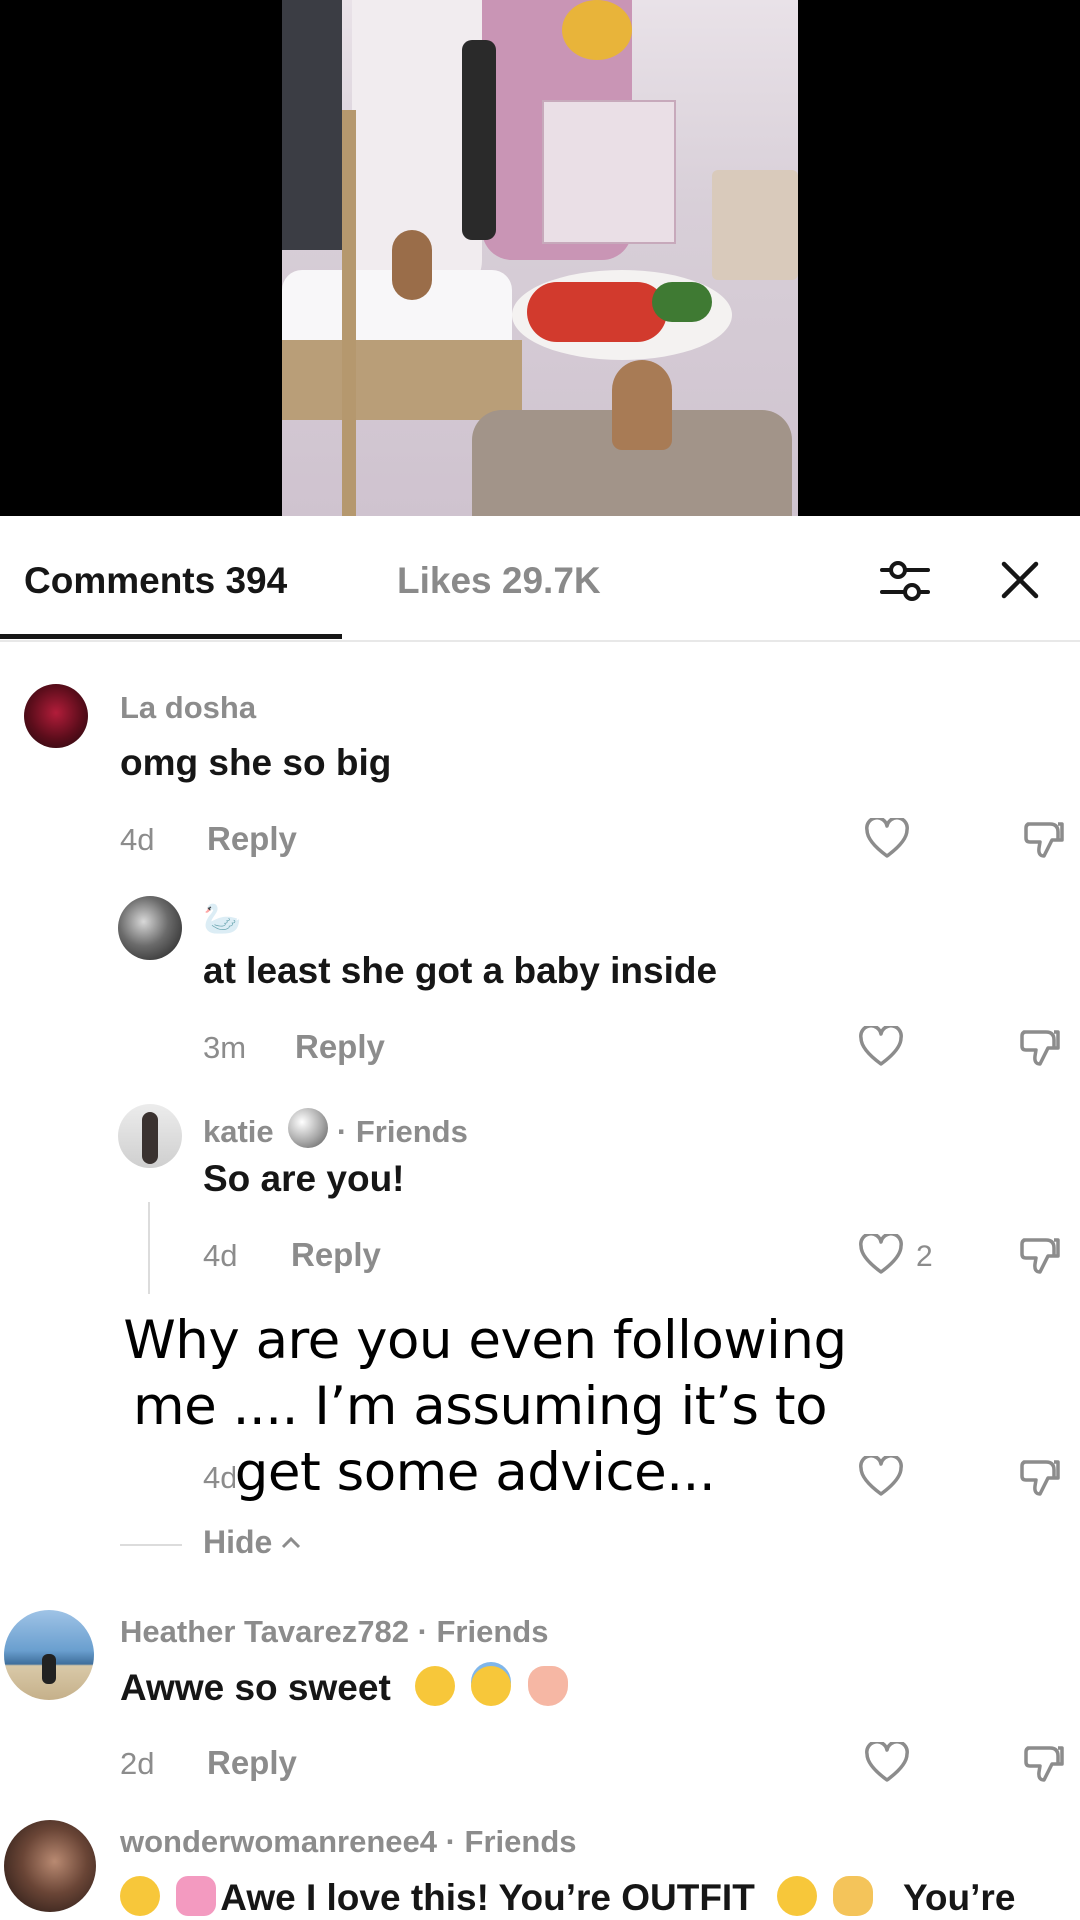 Image resolution: width=1080 pixels, height=1920 pixels. Describe the element at coordinates (264, 1631) in the screenshot. I see `author-name: Heather Tavarez782` at that location.